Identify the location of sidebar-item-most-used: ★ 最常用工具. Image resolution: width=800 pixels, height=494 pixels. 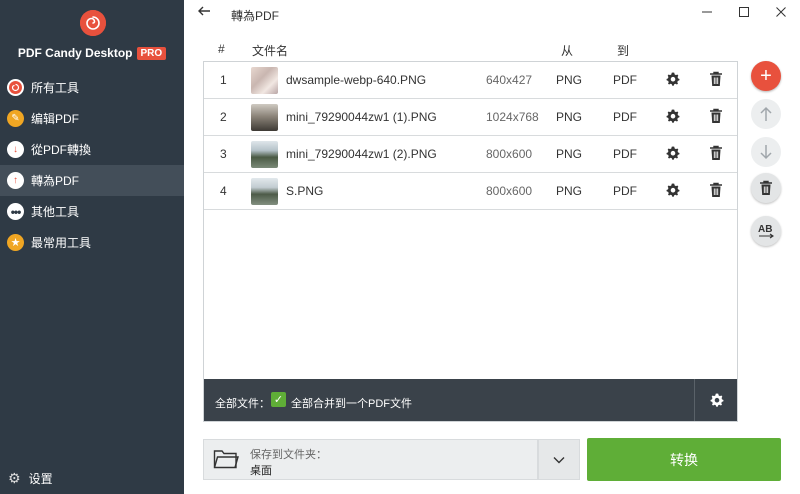
(92, 242).